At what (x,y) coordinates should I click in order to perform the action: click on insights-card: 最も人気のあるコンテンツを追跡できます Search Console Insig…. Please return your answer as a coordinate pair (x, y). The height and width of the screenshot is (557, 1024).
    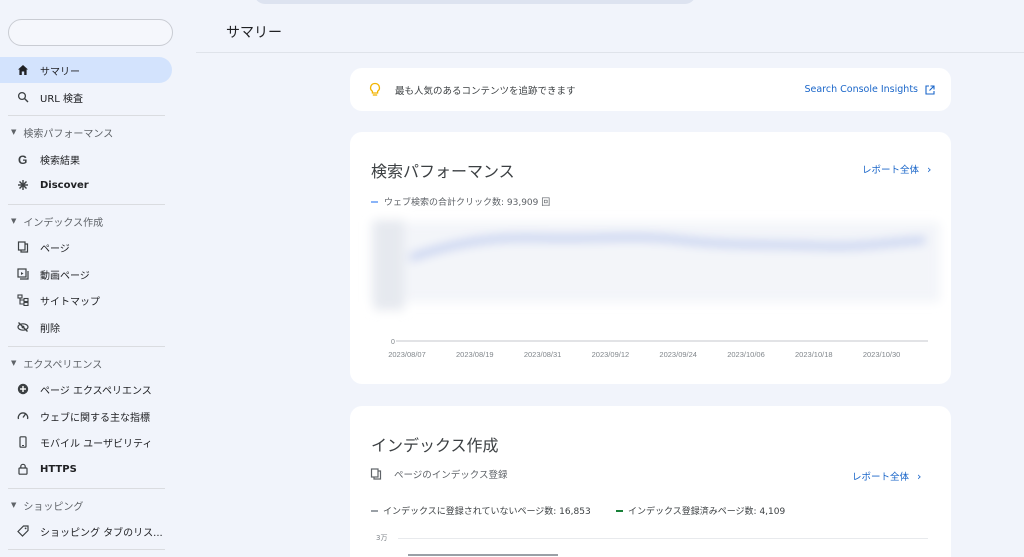
    Looking at the image, I should click on (650, 89).